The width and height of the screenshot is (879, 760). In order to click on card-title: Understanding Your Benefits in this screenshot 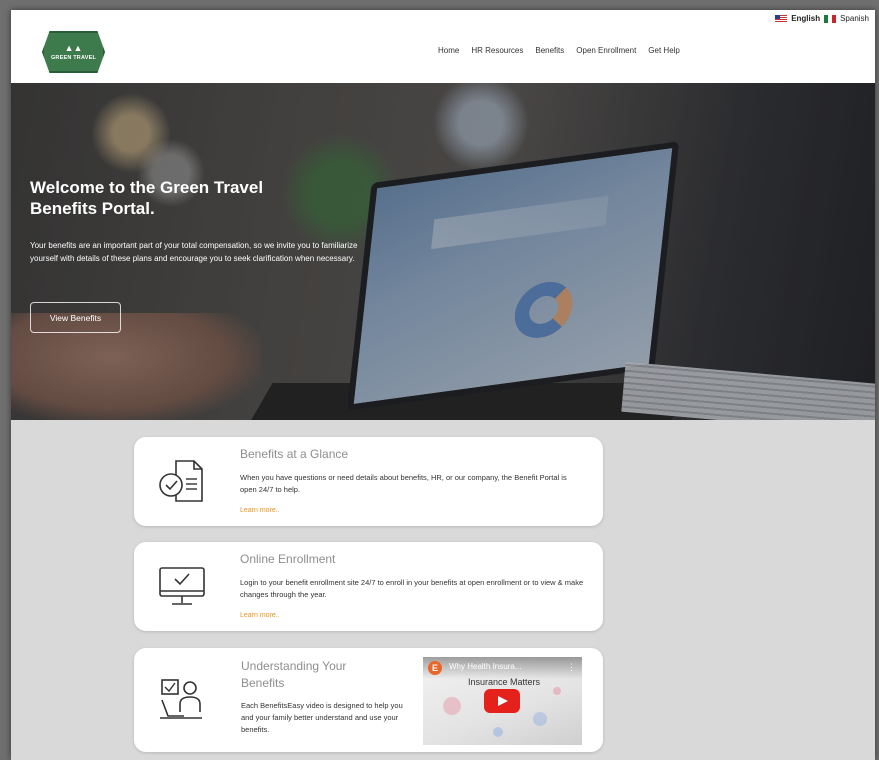, I will do `click(294, 674)`.